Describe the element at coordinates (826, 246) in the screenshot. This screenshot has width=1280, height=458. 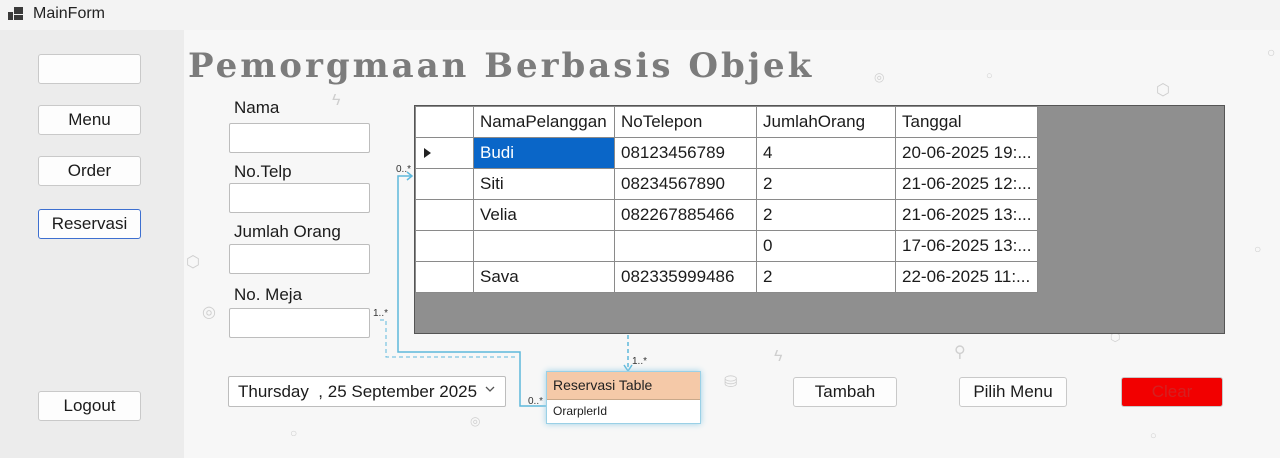
I see `grid-cell: 0` at that location.